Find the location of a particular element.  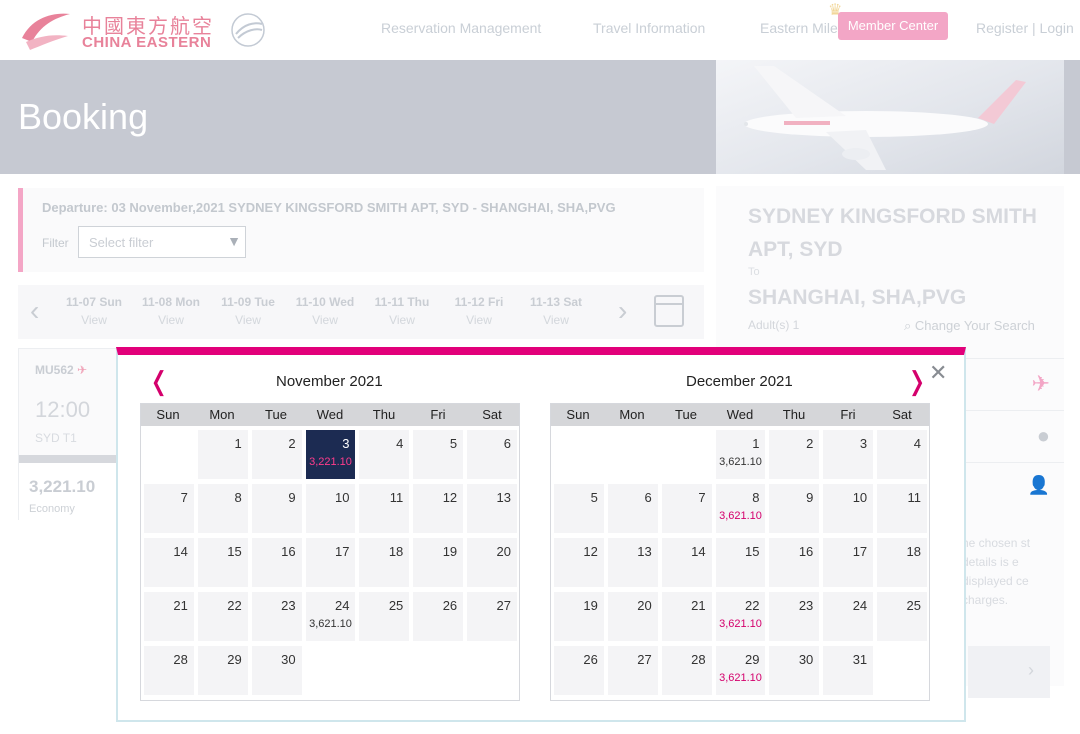

date-option-label: 11-12 Fri is located at coordinates (479, 302).